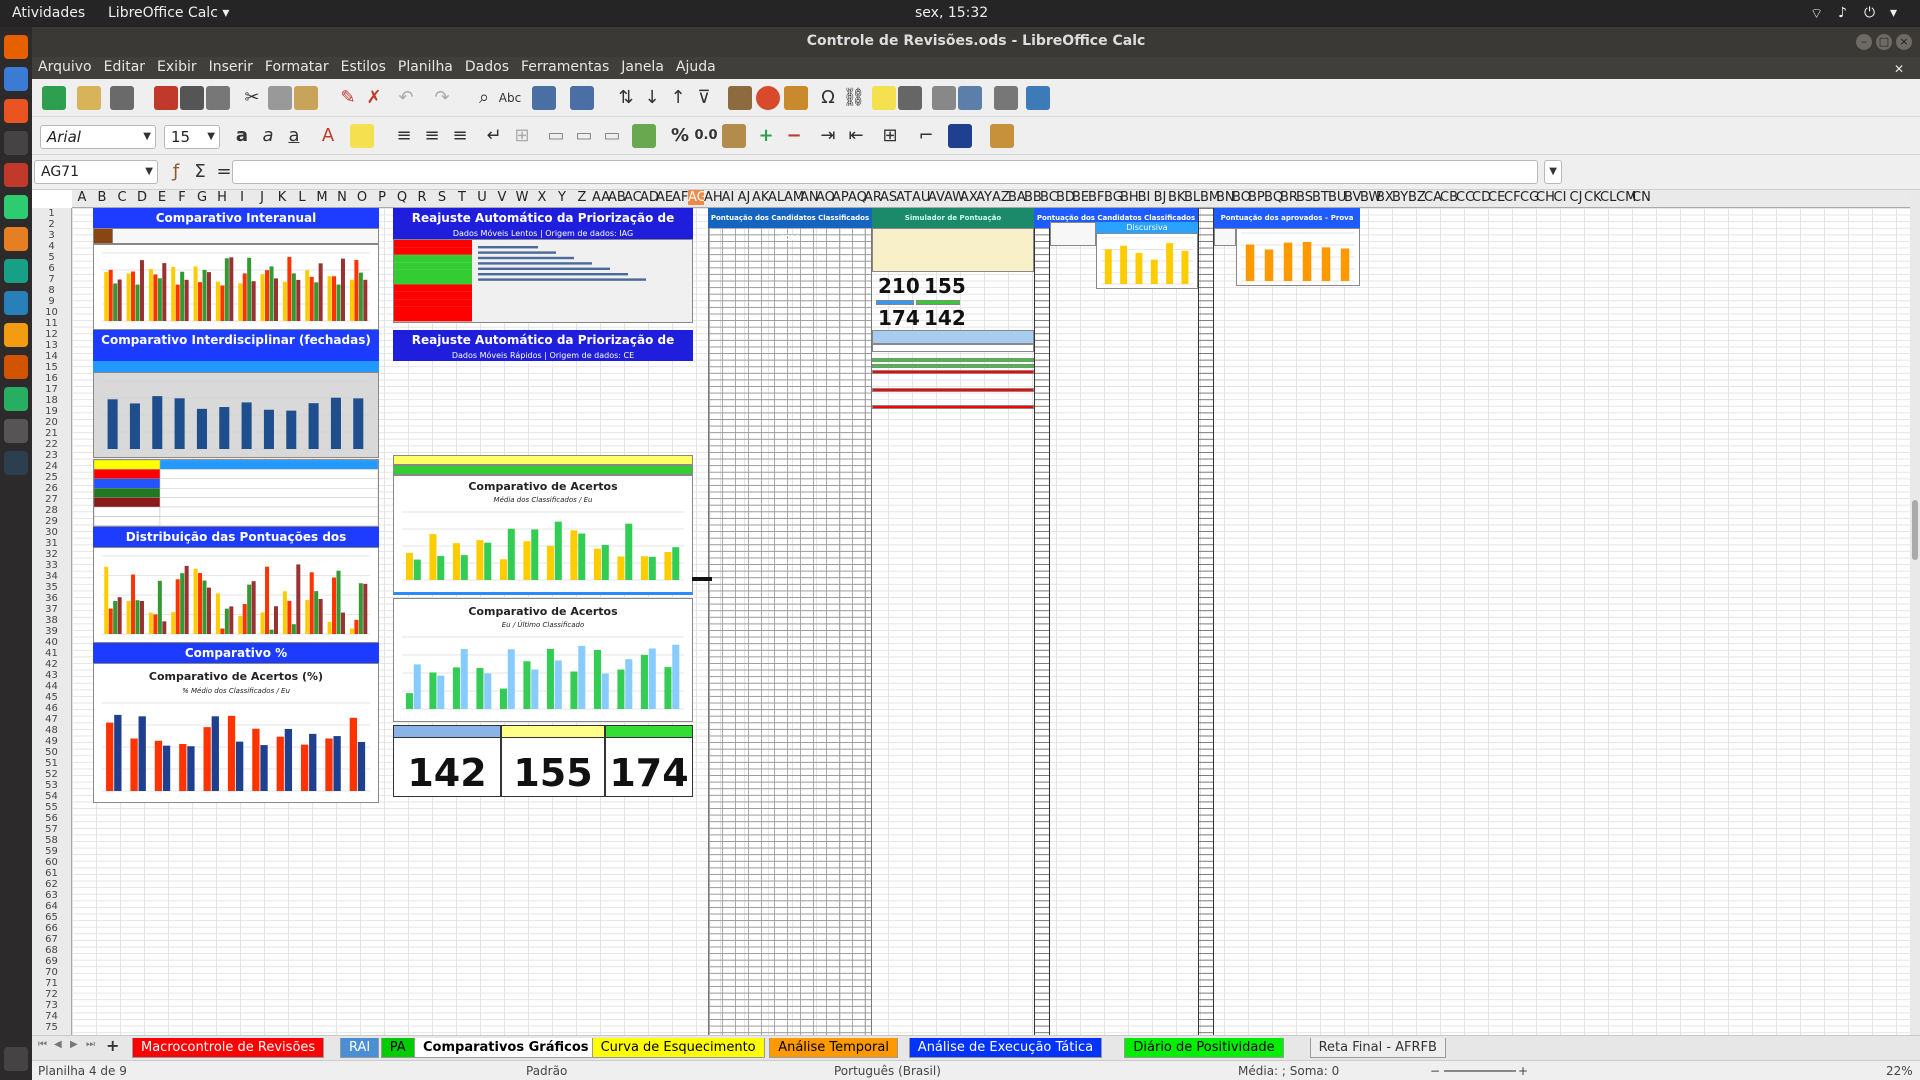 Image resolution: width=1920 pixels, height=1080 pixels. Describe the element at coordinates (16, 335) in the screenshot. I see `vlc-icon` at that location.